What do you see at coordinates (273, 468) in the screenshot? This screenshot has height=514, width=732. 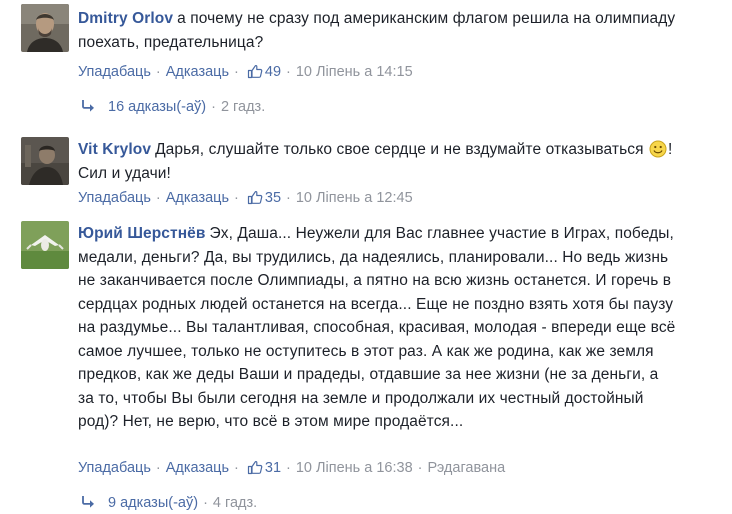 I see `like-count: 31` at bounding box center [273, 468].